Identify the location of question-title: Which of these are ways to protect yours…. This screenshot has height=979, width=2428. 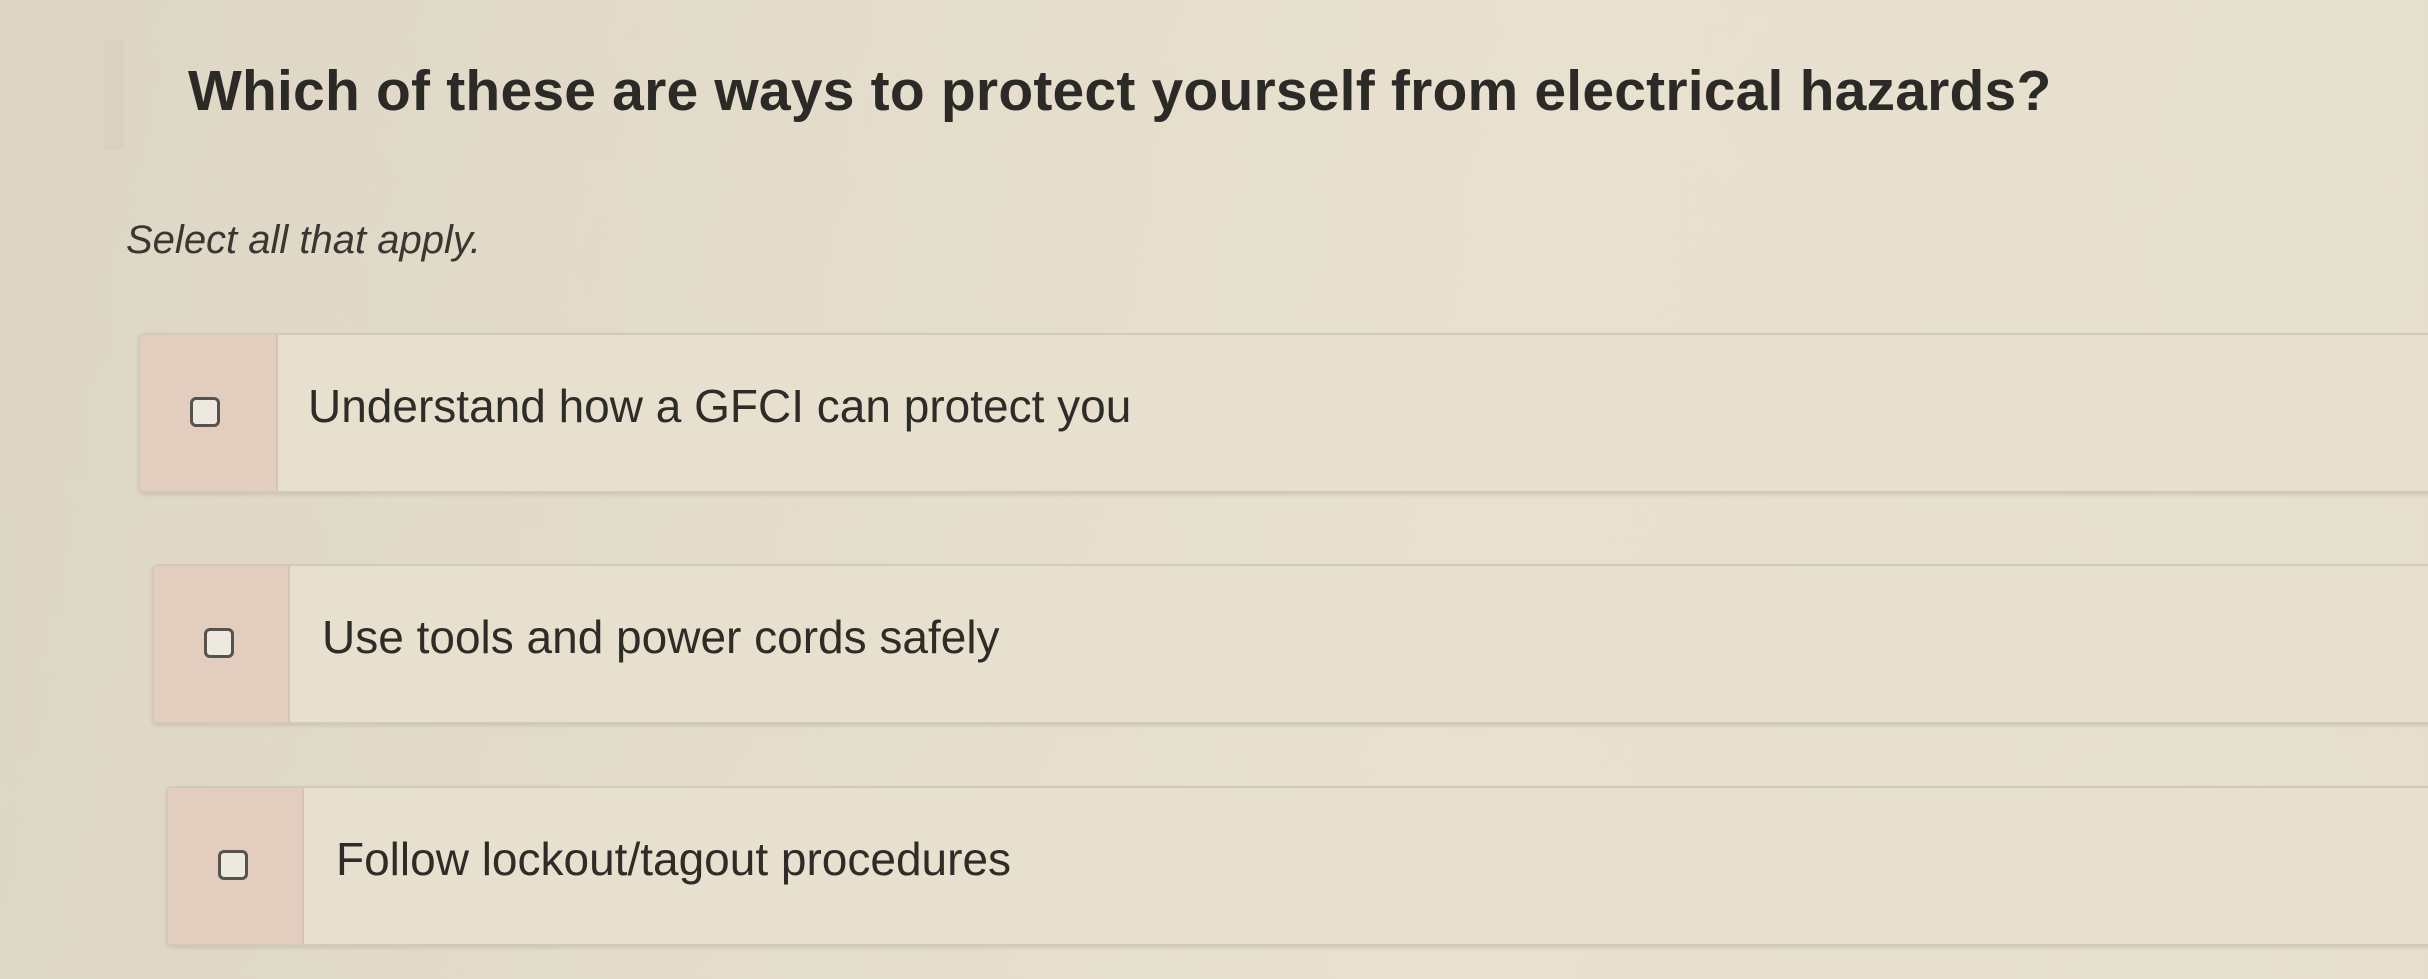
(1120, 91).